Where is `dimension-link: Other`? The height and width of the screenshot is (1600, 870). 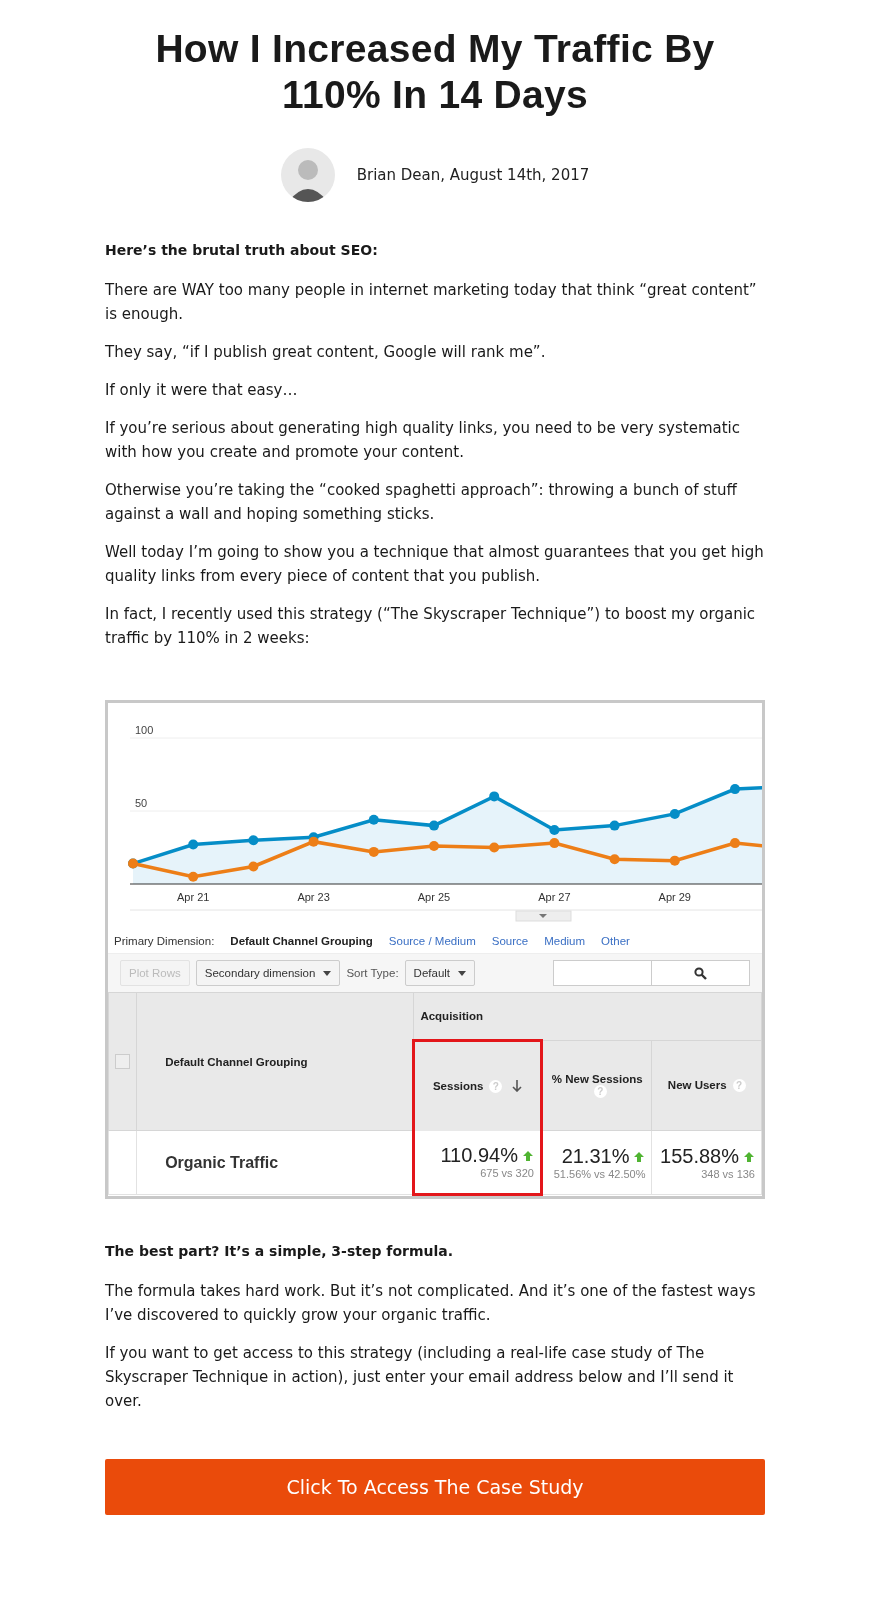 dimension-link: Other is located at coordinates (615, 941).